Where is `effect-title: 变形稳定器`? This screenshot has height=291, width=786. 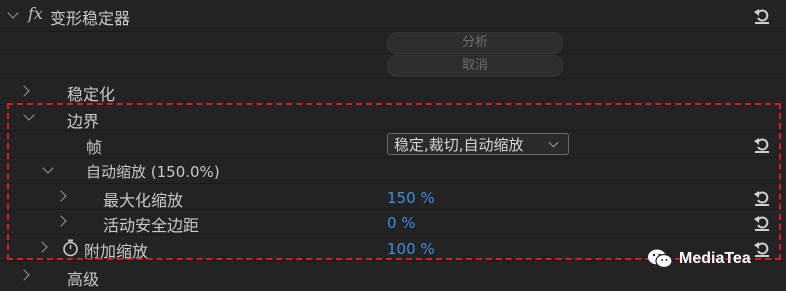
effect-title: 变形稳定器 is located at coordinates (90, 18).